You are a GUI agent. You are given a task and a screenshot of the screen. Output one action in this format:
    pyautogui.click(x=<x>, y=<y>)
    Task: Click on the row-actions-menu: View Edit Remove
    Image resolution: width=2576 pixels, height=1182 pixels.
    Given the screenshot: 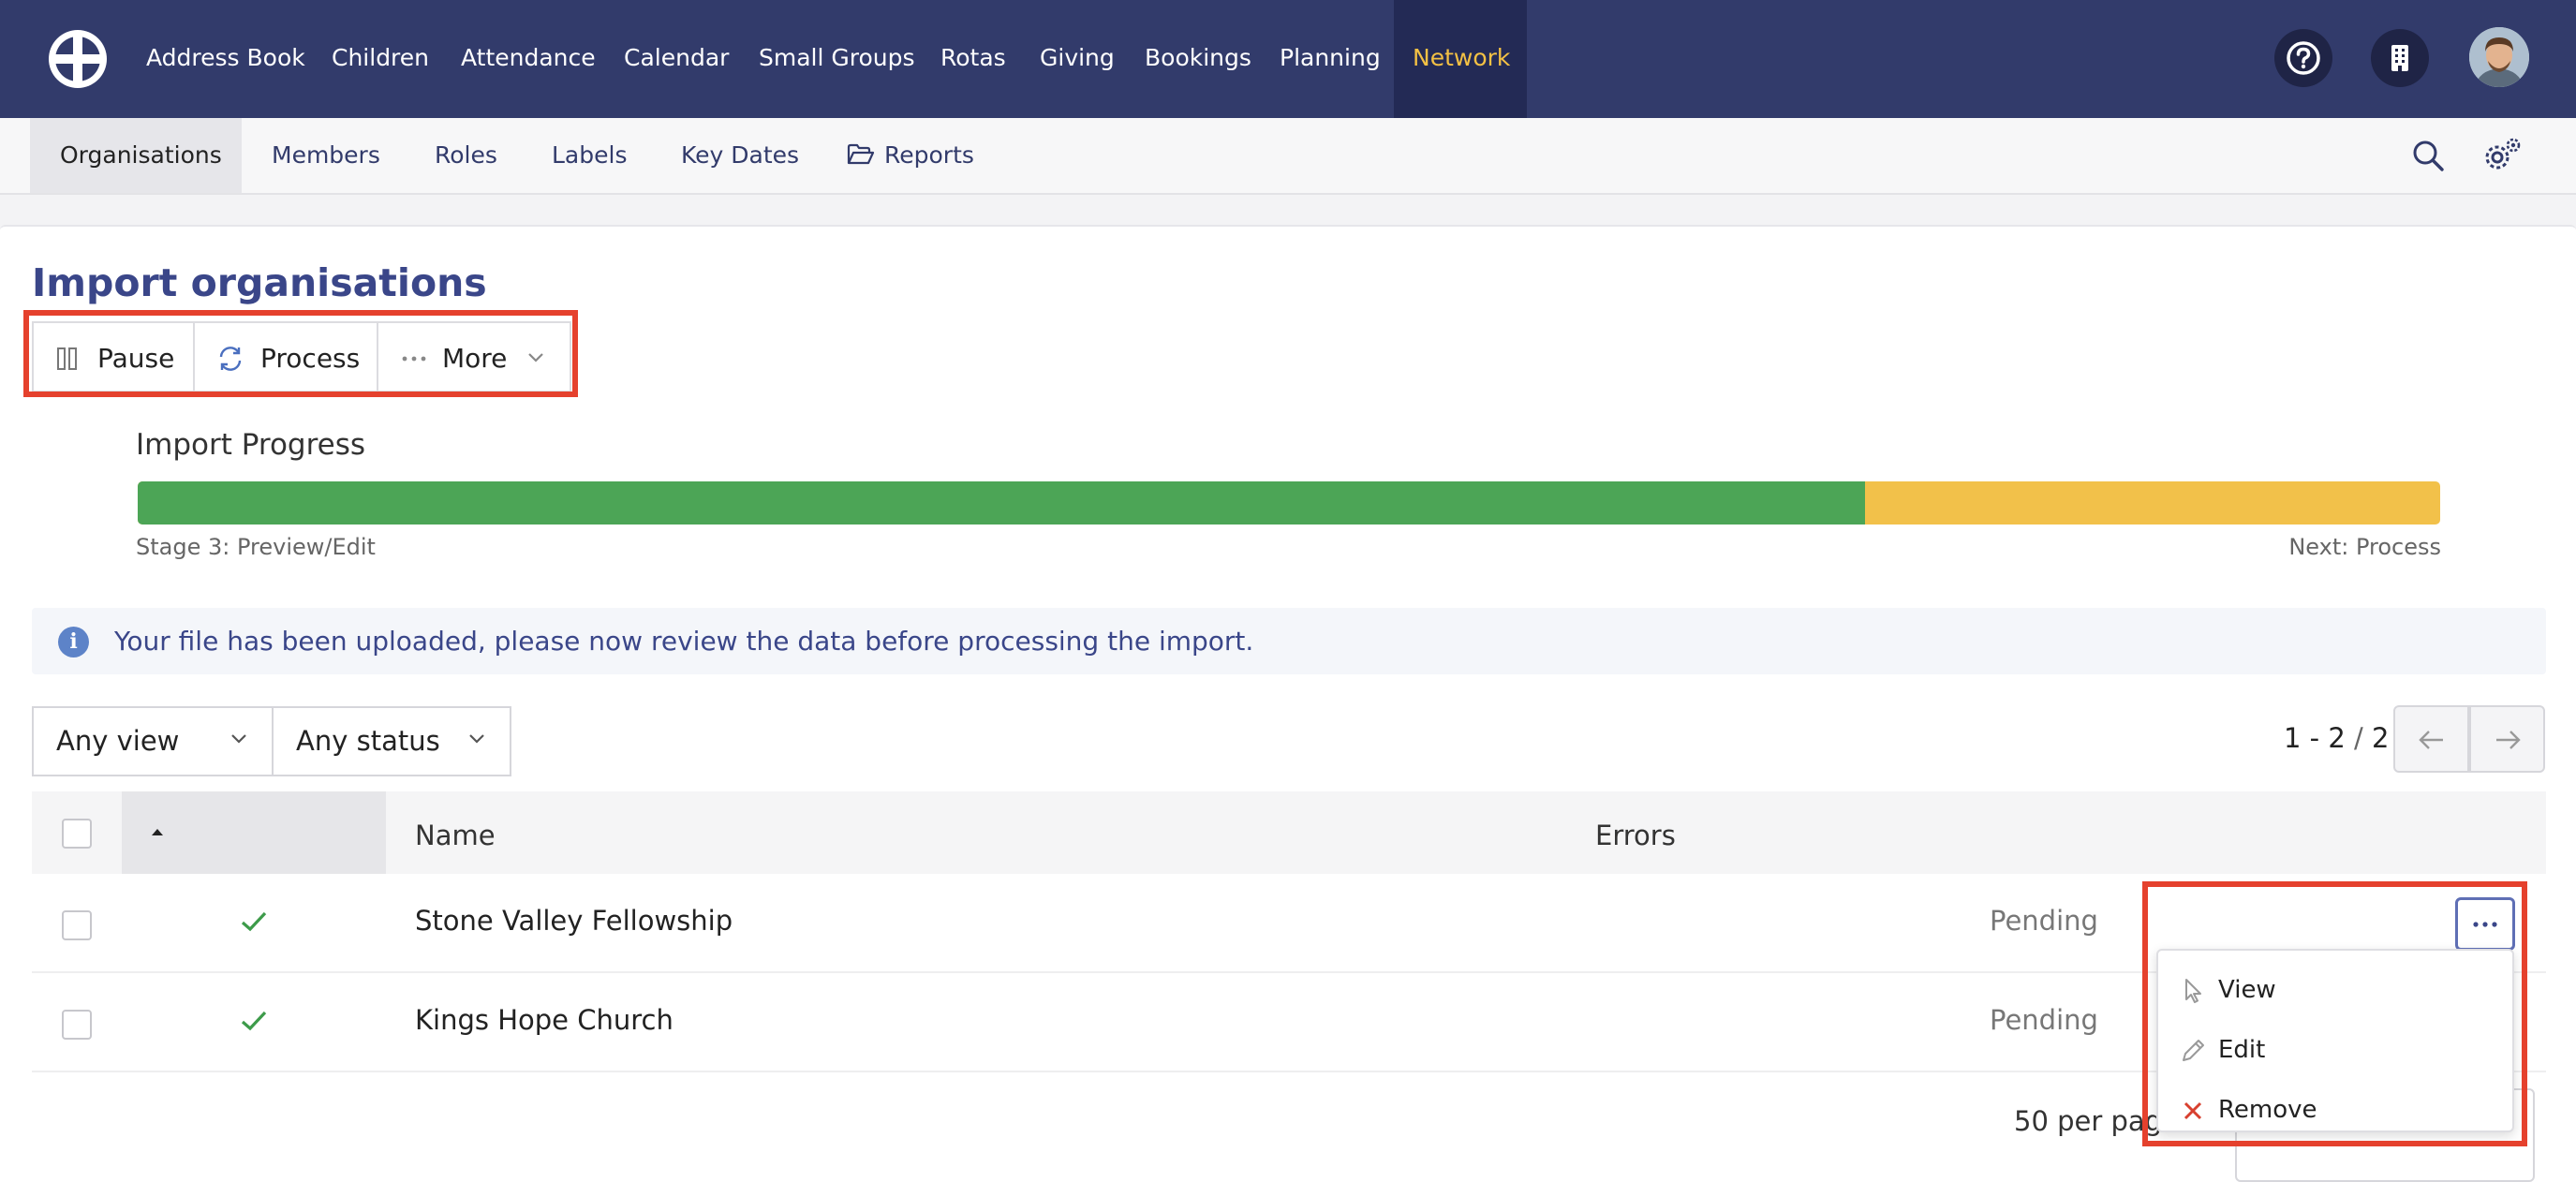 What is the action you would take?
    pyautogui.click(x=2335, y=1041)
    